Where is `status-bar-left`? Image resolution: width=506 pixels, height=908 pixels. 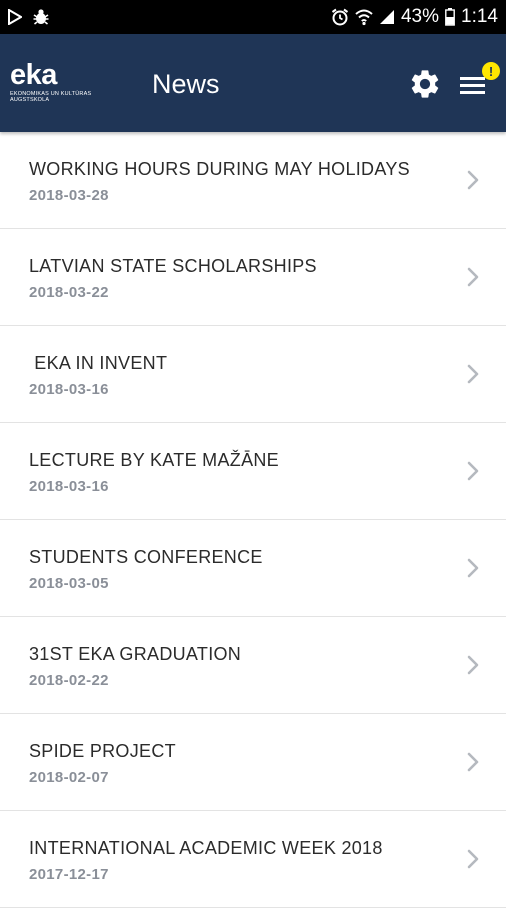 status-bar-left is located at coordinates (29, 17).